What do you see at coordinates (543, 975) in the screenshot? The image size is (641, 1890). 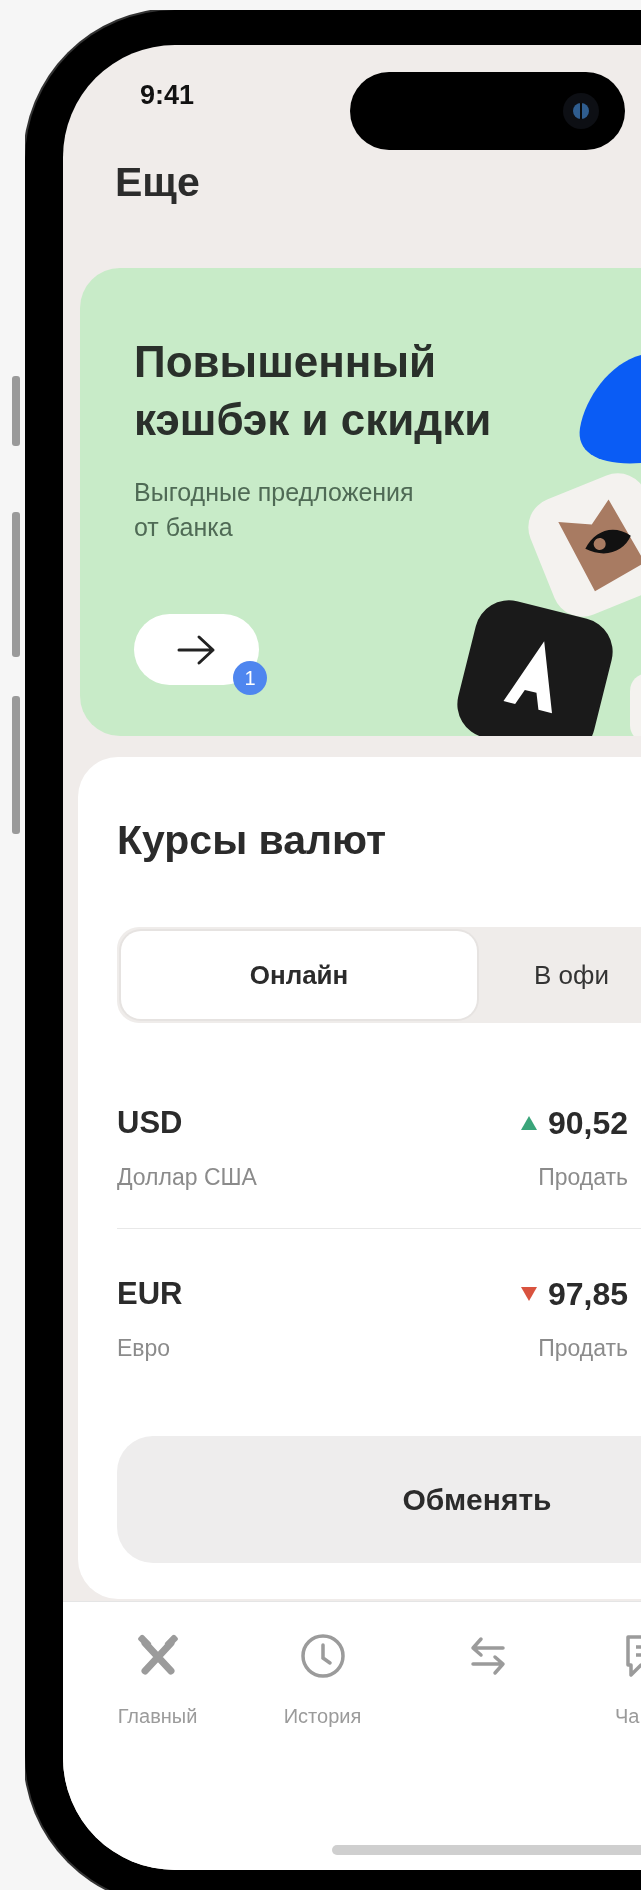 I see `segment-tab: В офи` at bounding box center [543, 975].